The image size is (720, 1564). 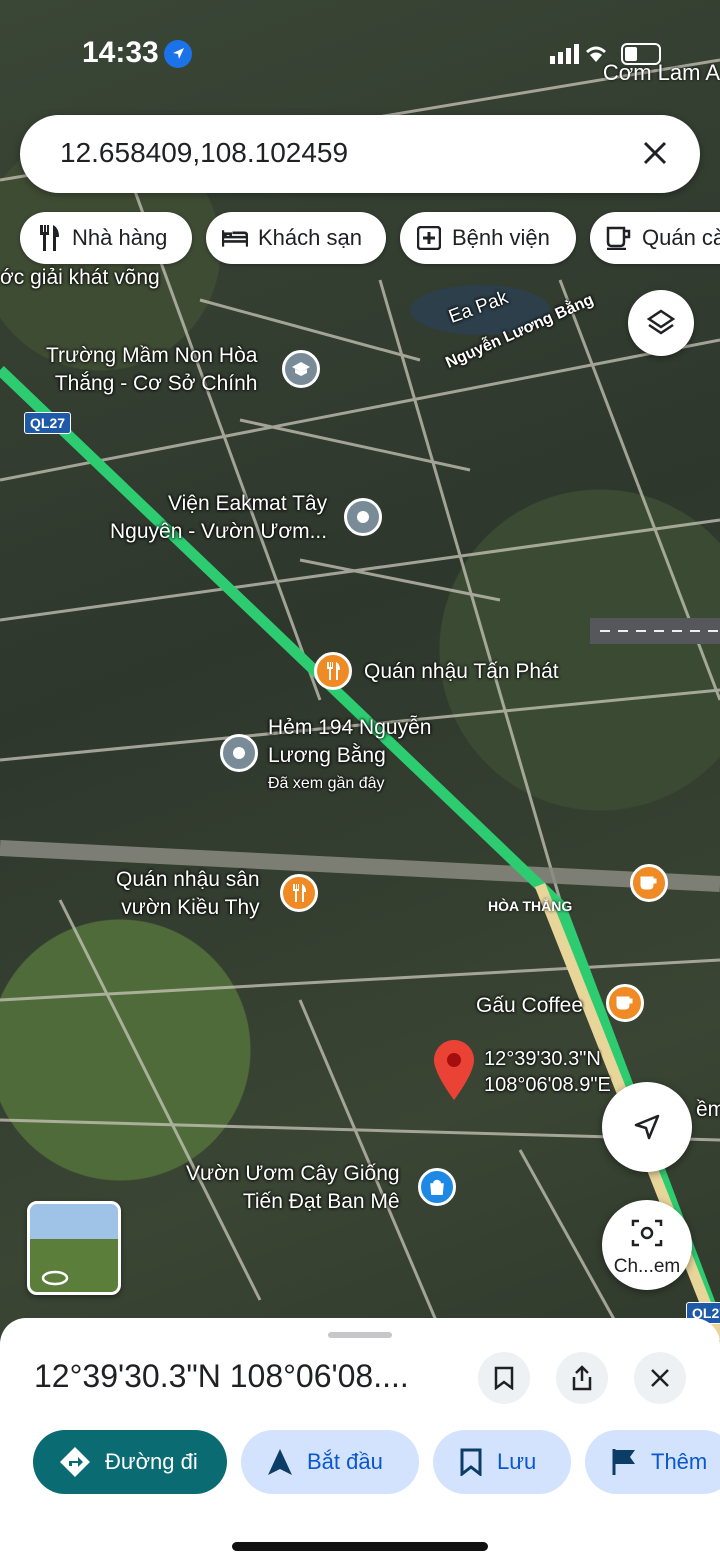 I want to click on directions-button: Đường đi, so click(x=130, y=1462).